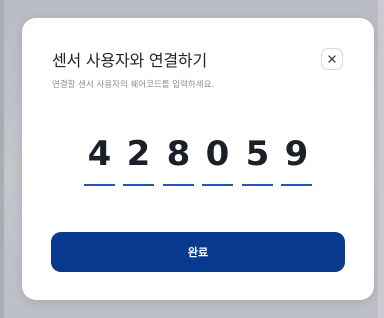  I want to click on code-digit-cell: 8, so click(178, 160).